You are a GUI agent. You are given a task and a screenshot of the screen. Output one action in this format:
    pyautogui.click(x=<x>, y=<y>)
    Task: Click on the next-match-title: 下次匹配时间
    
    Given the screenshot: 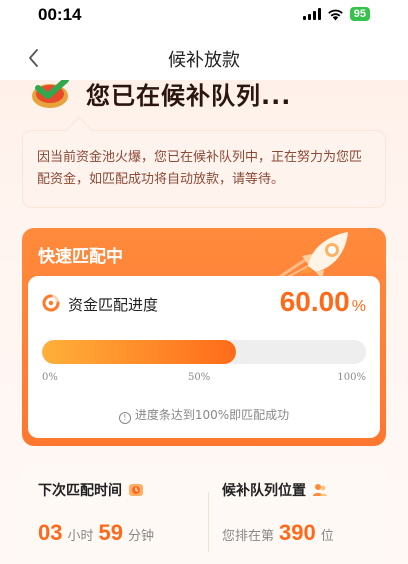 What is the action you would take?
    pyautogui.click(x=80, y=491)
    